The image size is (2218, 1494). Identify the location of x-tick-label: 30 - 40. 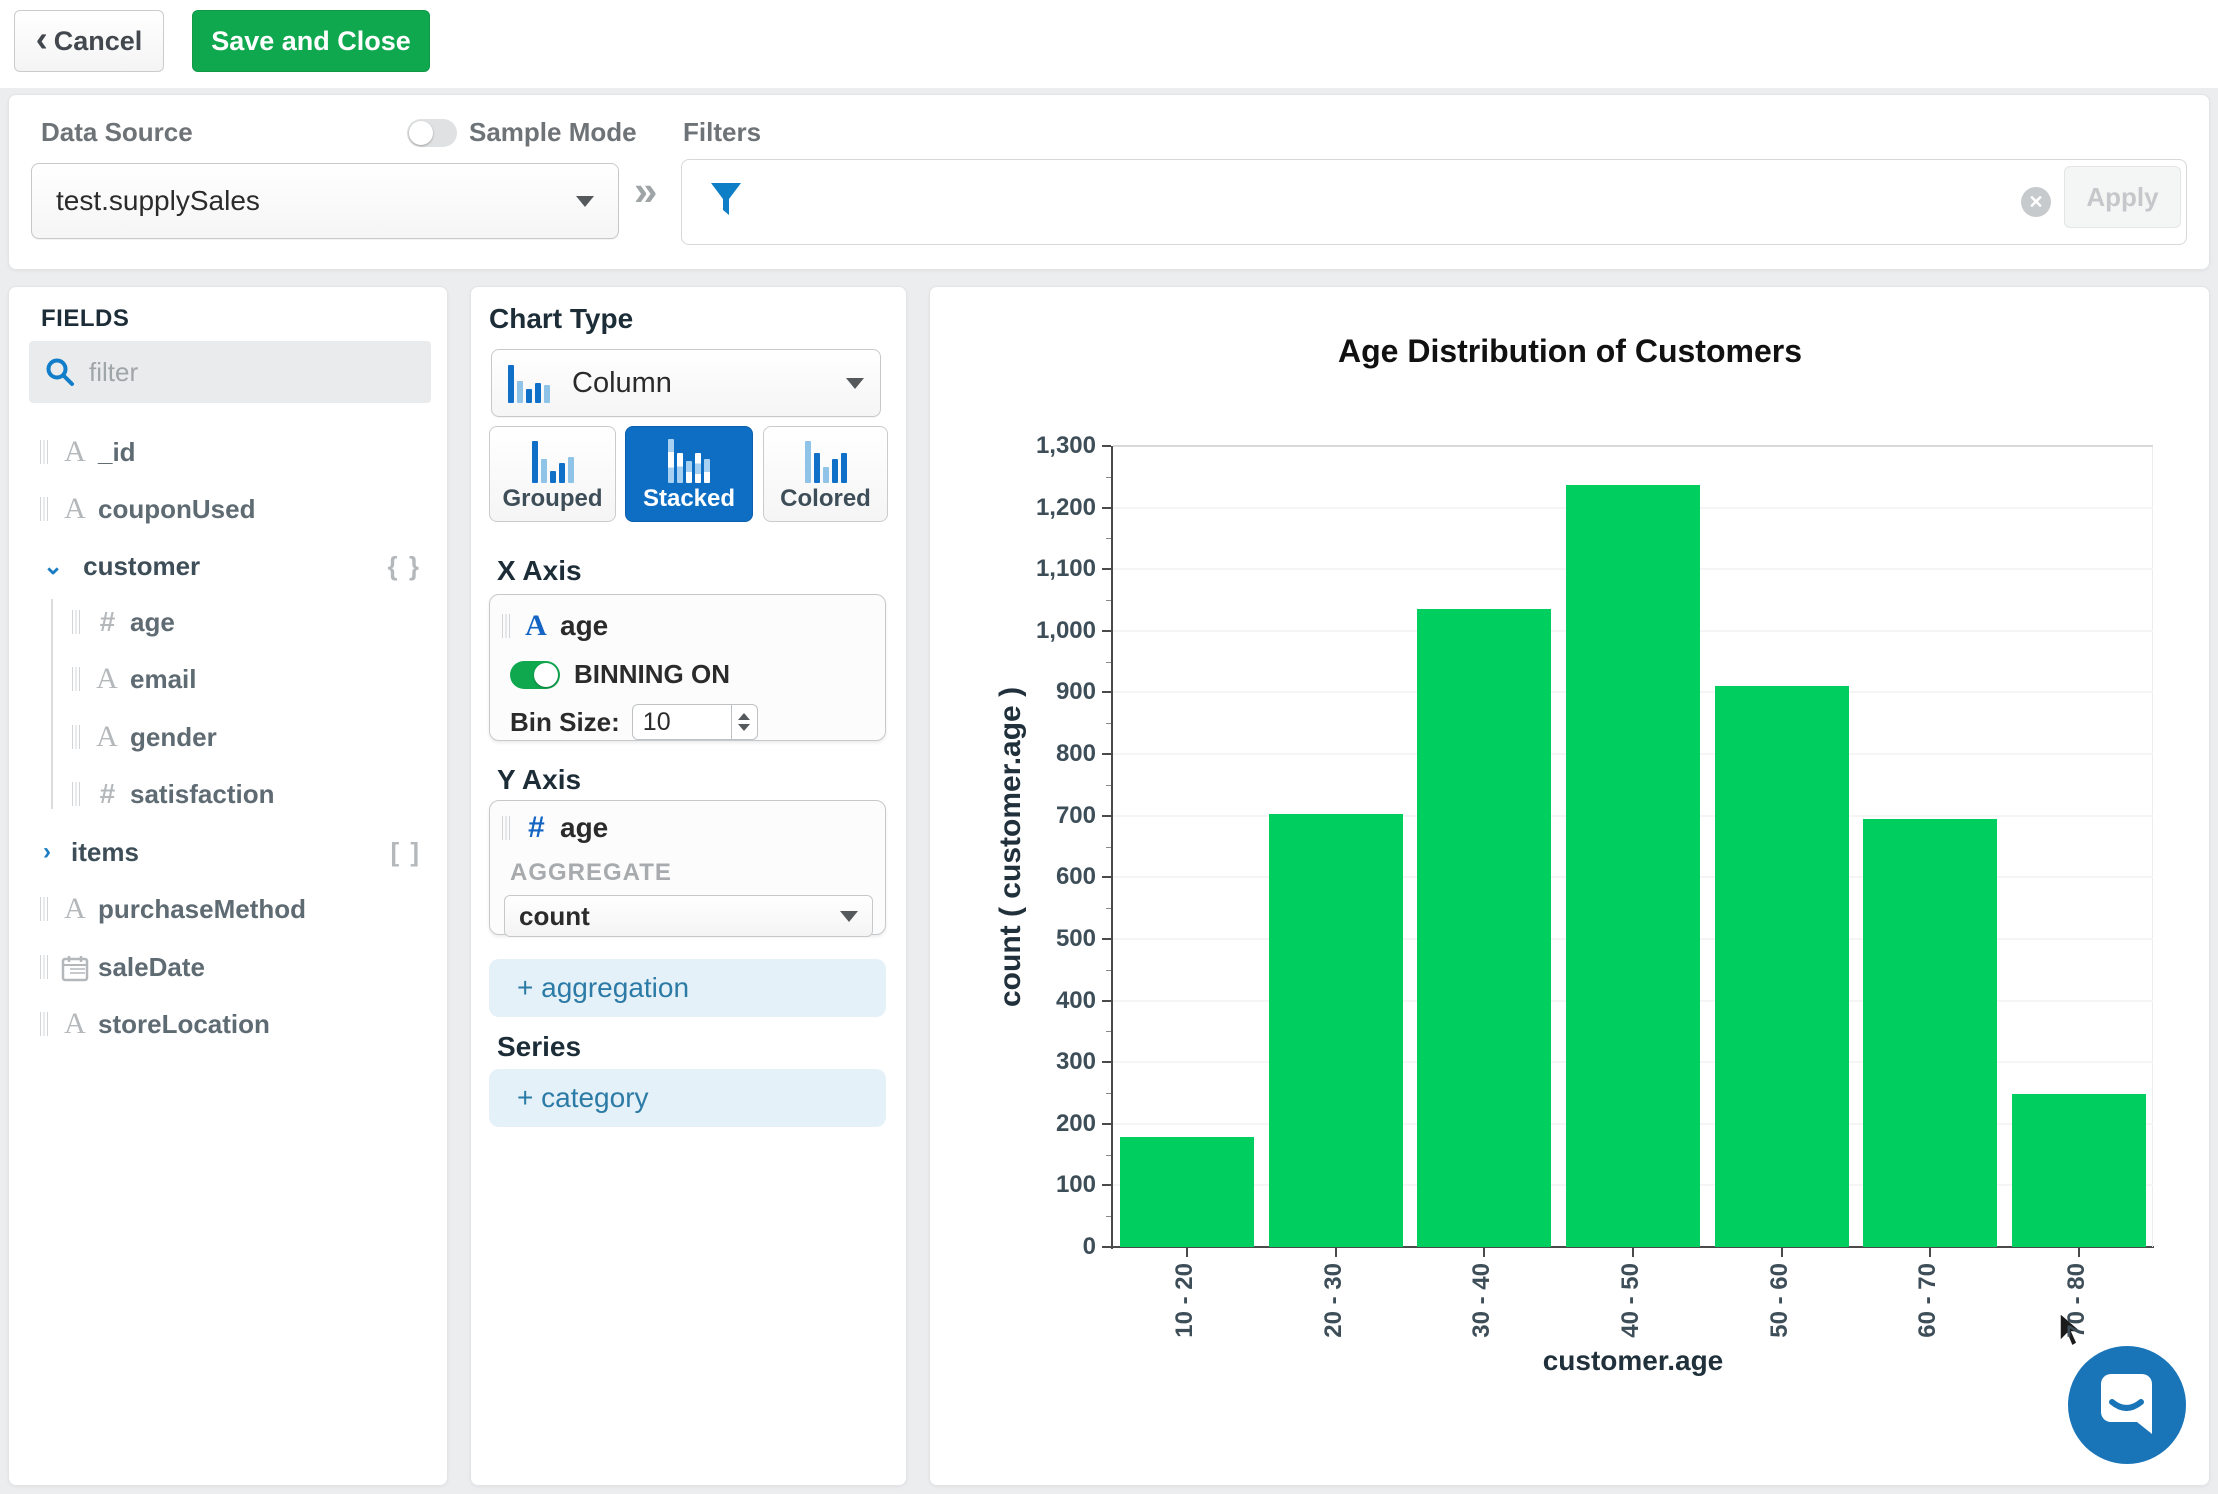
(1482, 1300).